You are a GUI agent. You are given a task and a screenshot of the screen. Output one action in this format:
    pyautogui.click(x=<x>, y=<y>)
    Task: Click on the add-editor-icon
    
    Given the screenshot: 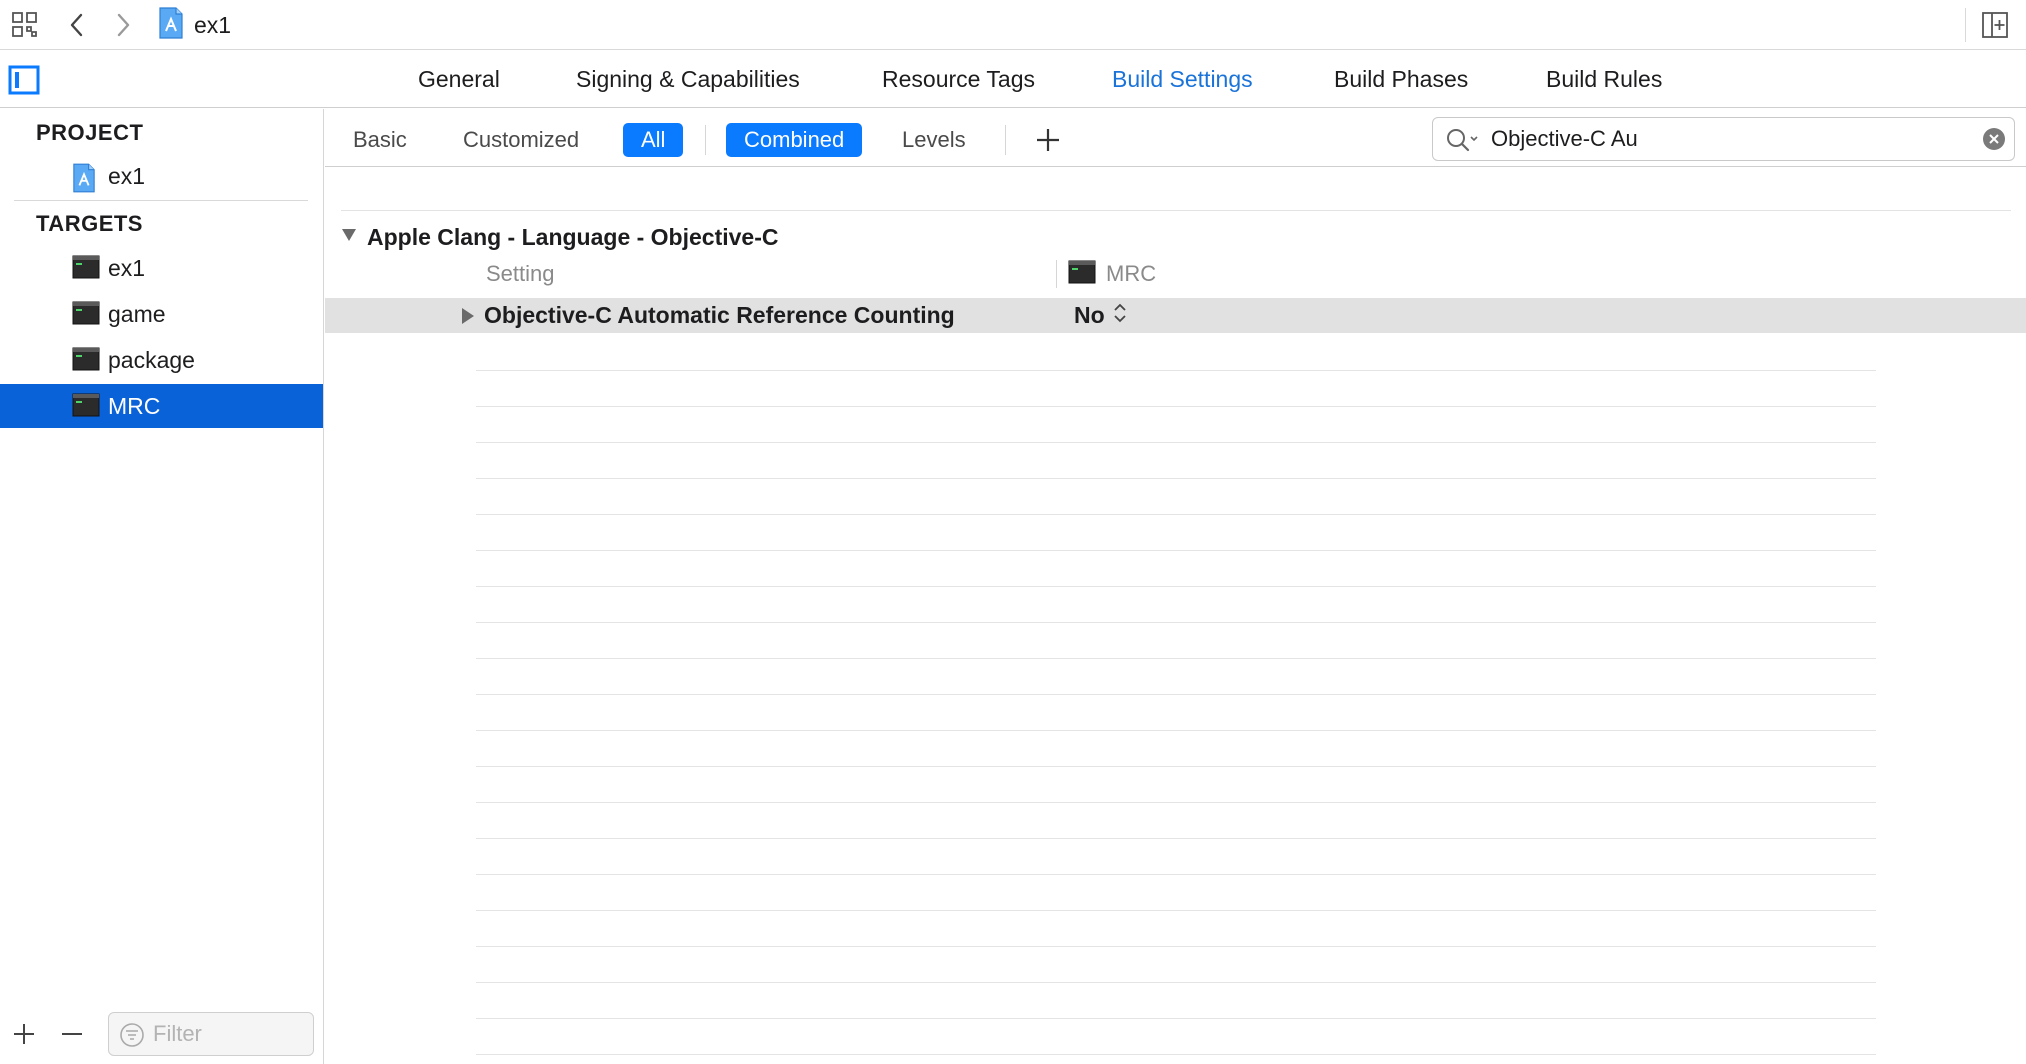 What is the action you would take?
    pyautogui.click(x=1995, y=25)
    